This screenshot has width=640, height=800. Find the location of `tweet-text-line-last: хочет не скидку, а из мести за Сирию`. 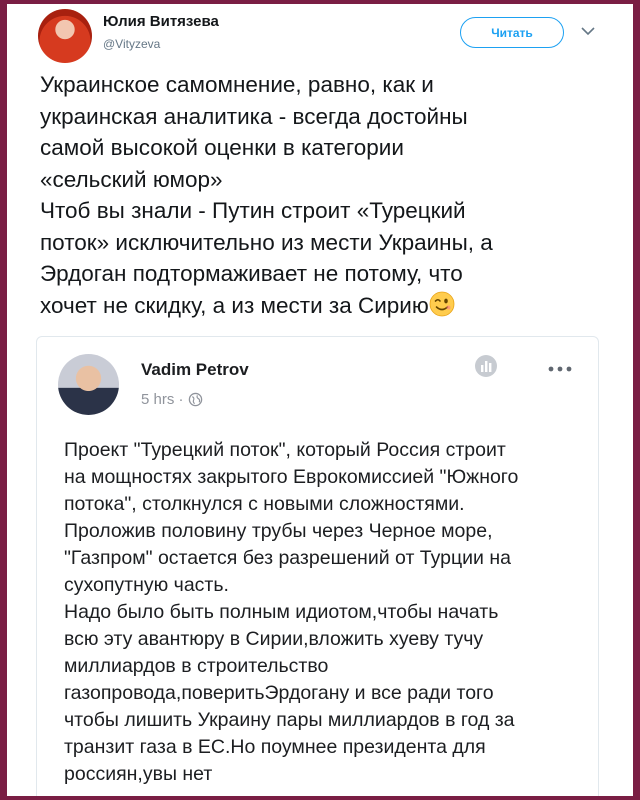

tweet-text-line-last: хочет не скидку, а из мести за Сирию is located at coordinates (332, 306).